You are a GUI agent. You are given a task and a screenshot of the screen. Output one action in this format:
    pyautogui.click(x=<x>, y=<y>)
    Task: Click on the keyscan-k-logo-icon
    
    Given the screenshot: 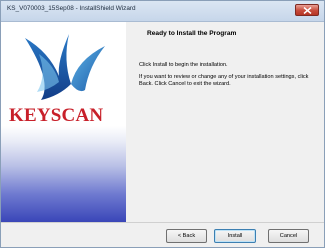 What is the action you would take?
    pyautogui.click(x=65, y=67)
    